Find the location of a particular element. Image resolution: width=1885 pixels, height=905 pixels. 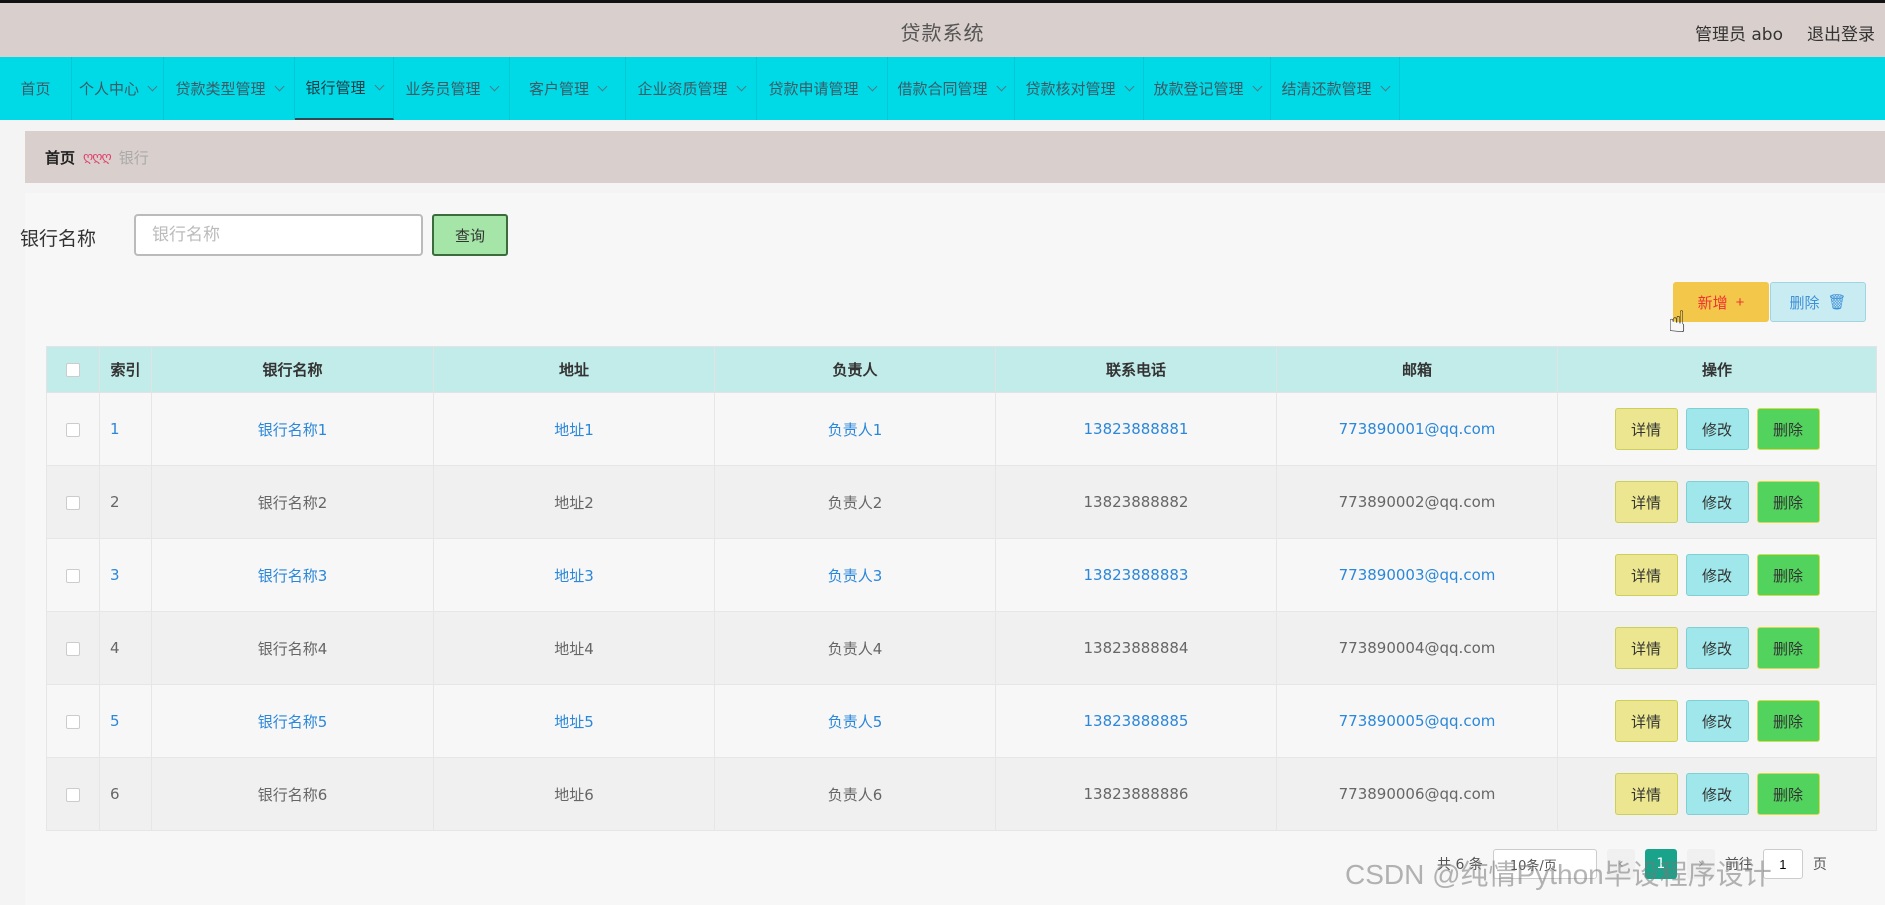

column-header-address: 地址 is located at coordinates (574, 369).